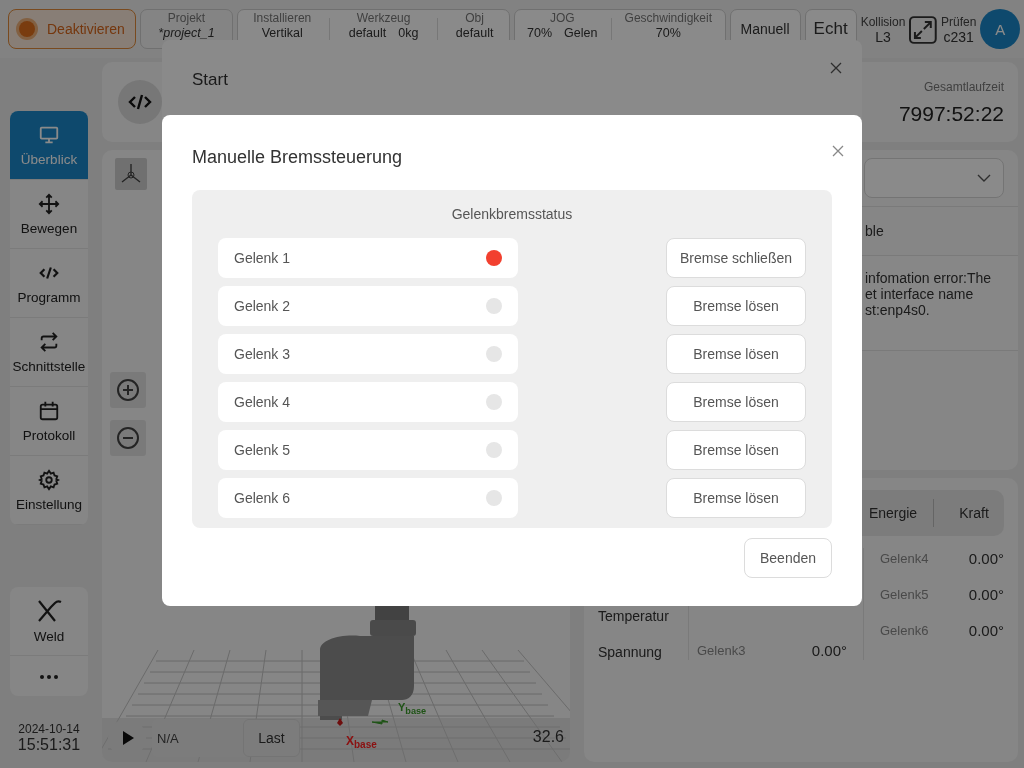  I want to click on calendar-icon, so click(49, 410).